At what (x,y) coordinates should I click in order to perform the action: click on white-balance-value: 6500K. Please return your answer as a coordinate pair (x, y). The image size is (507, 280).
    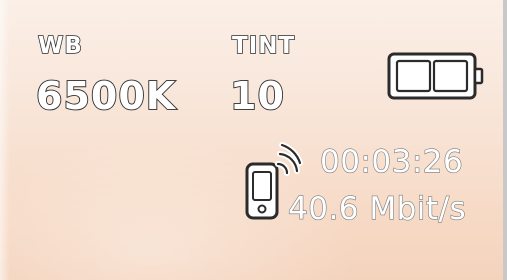
    Looking at the image, I should click on (105, 96).